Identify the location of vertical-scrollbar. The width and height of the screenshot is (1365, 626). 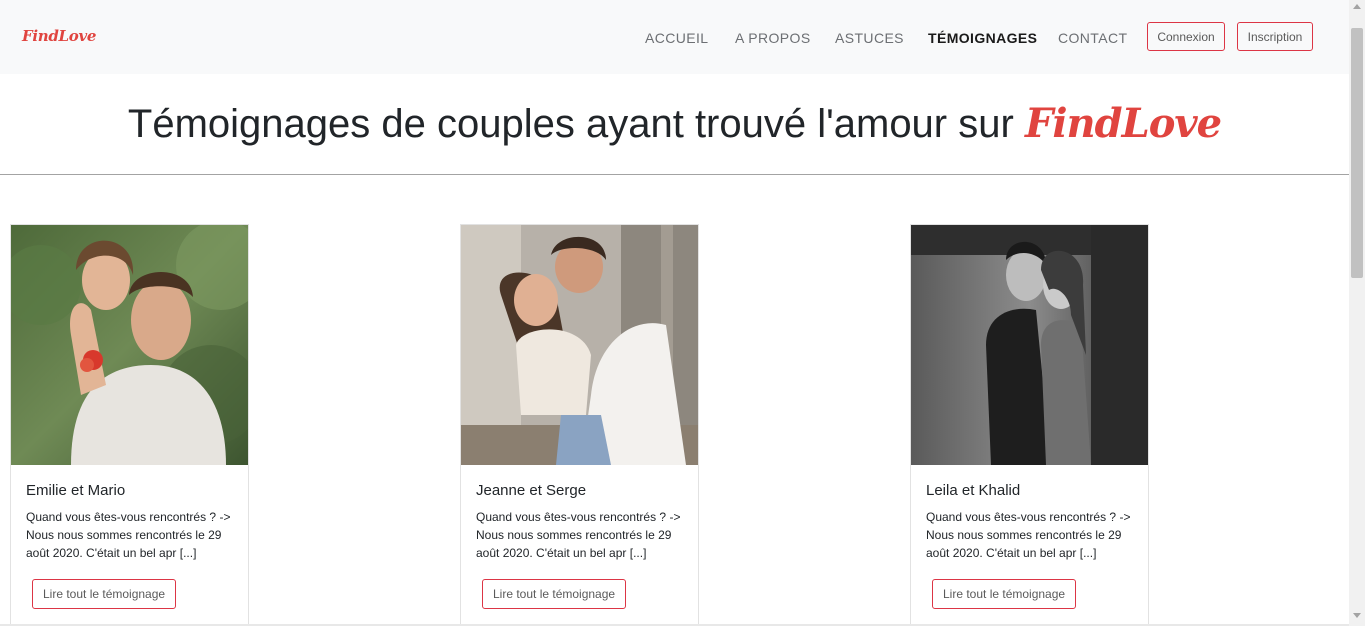
(1357, 313).